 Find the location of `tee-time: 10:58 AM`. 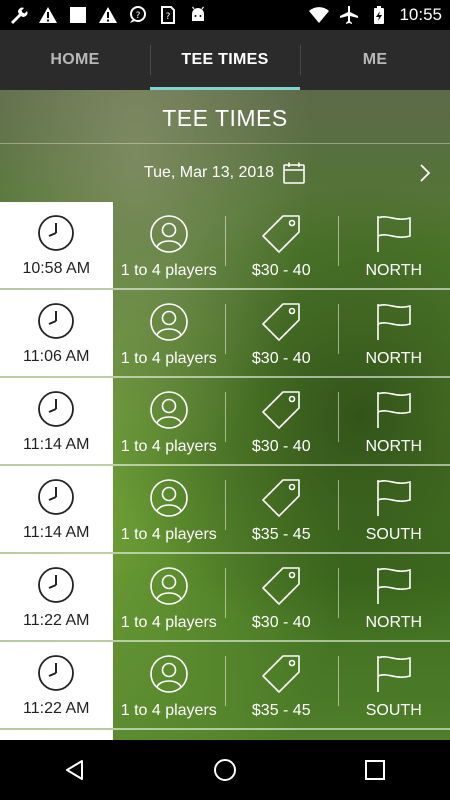

tee-time: 10:58 AM is located at coordinates (56, 268).